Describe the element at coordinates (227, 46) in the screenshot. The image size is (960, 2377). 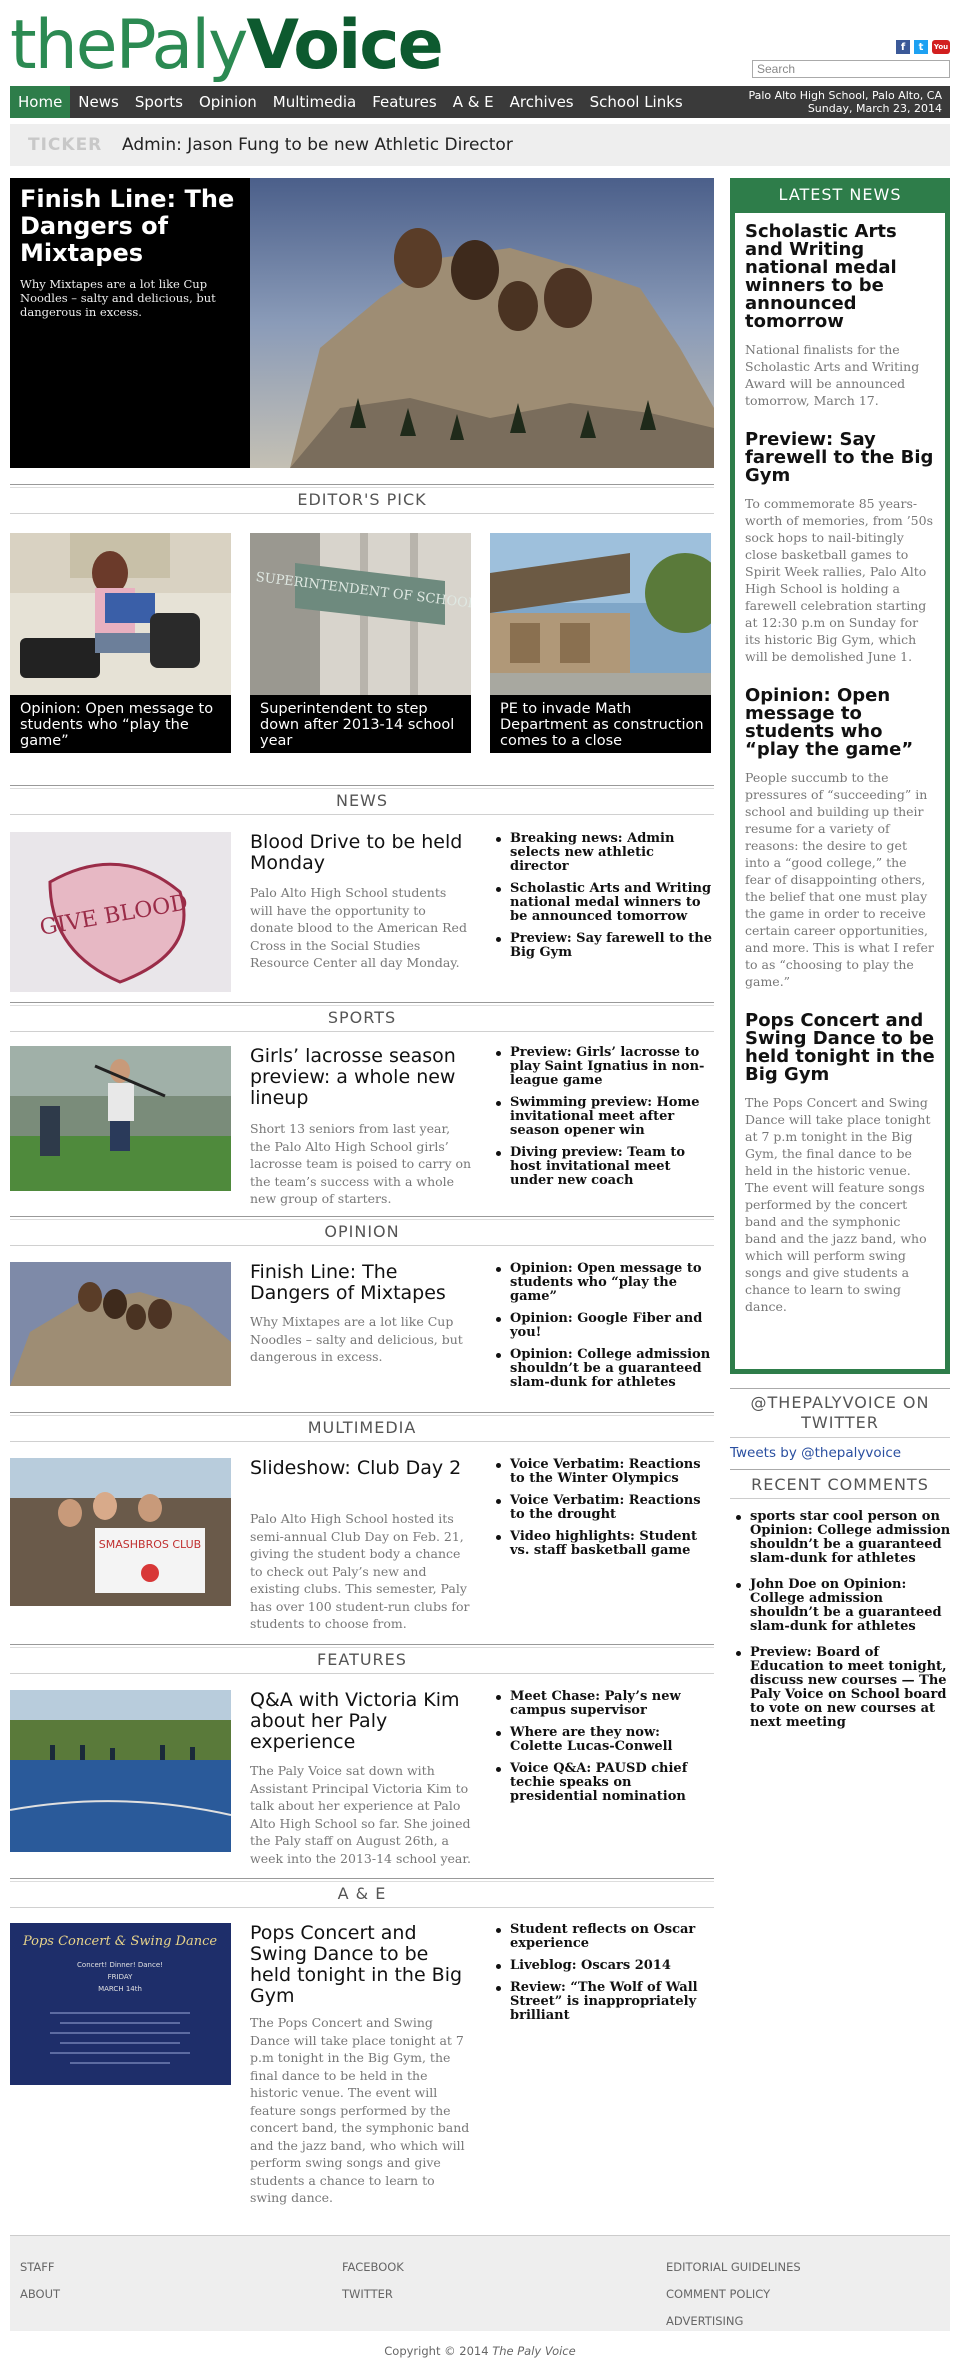
I see `site-logo: thePalyVoice` at that location.